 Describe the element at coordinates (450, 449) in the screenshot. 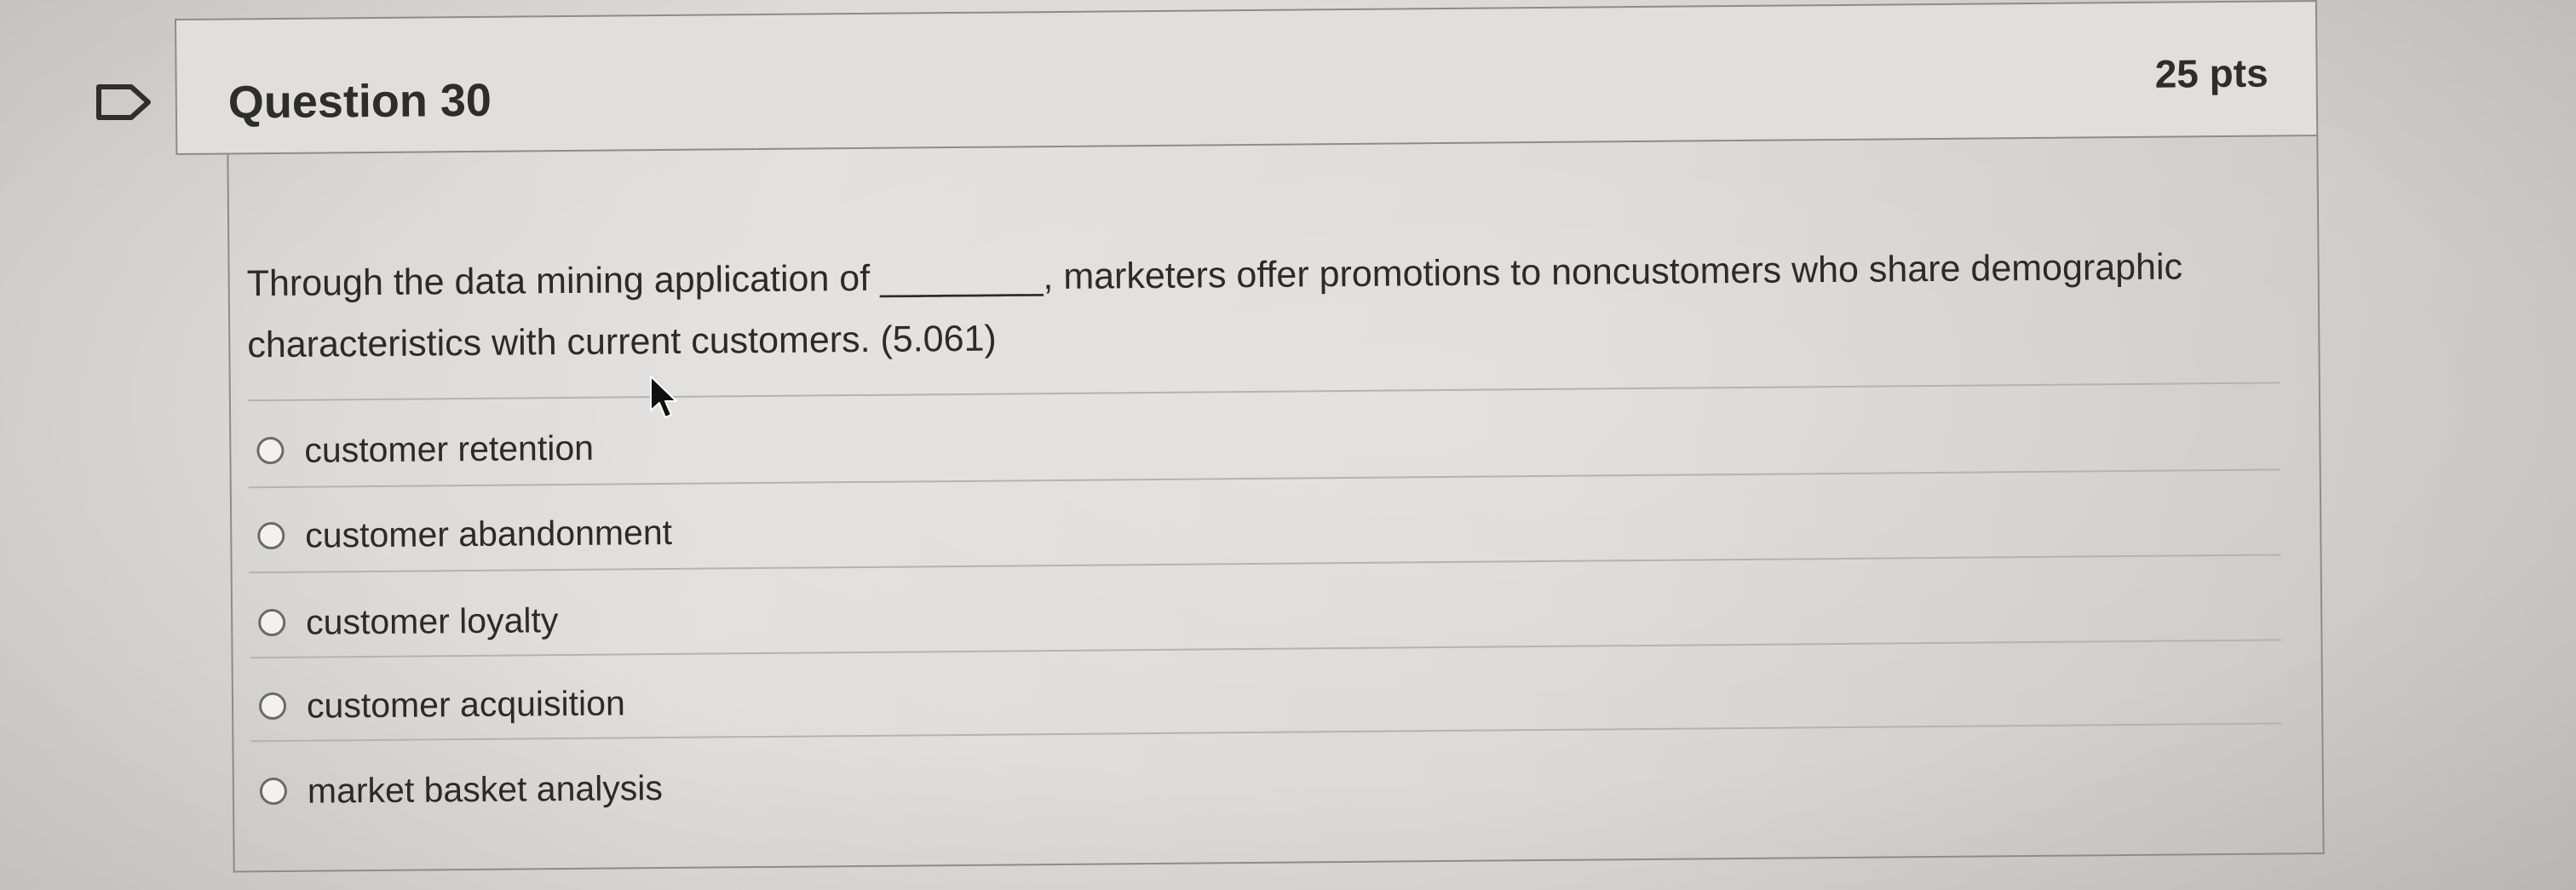

I see `answer-label: customer retention` at that location.